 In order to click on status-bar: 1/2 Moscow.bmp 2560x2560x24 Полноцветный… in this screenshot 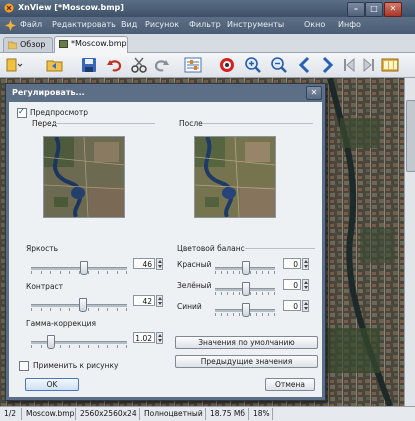, I will do `click(207, 413)`.